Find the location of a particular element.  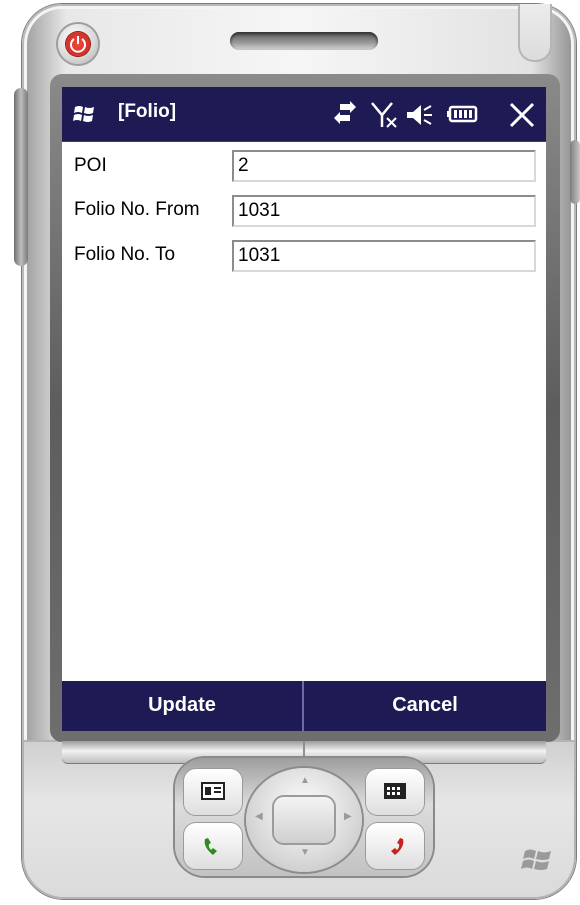

side-volume-key is located at coordinates (21, 177).